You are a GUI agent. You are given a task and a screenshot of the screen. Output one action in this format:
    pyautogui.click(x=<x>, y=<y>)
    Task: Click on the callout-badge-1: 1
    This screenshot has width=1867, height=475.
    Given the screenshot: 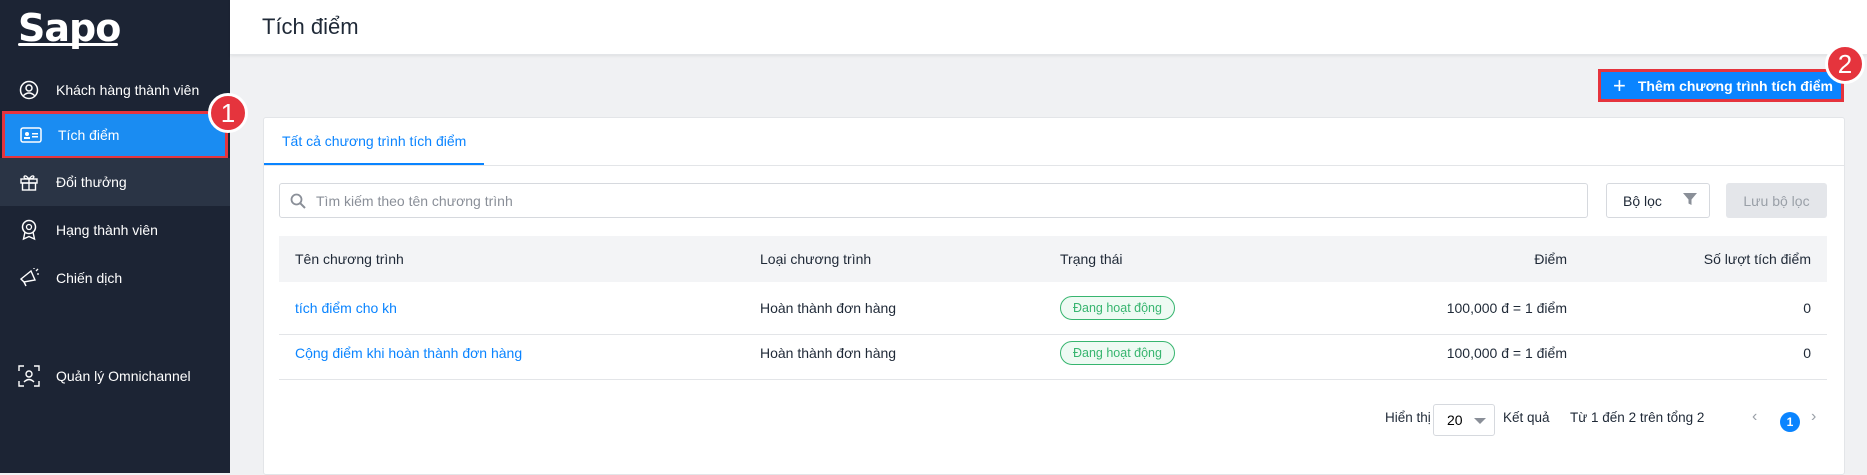 What is the action you would take?
    pyautogui.click(x=228, y=113)
    